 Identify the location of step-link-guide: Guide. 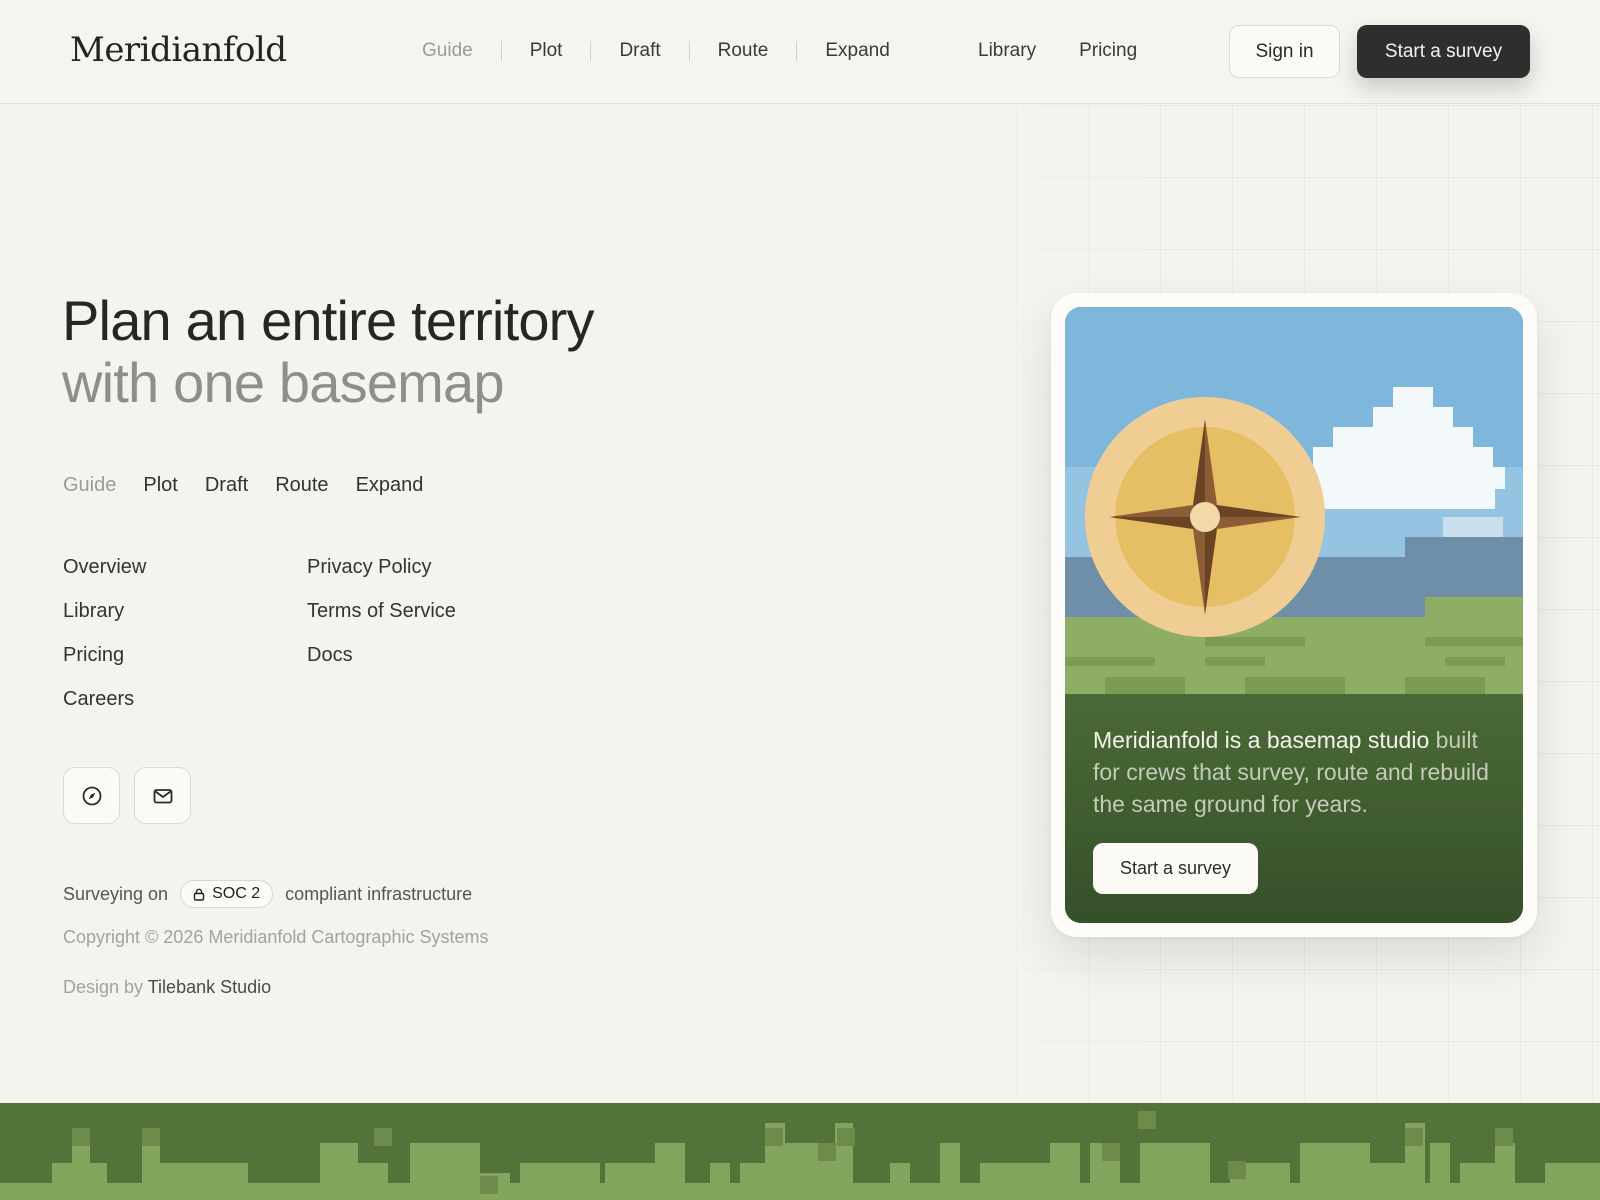
(89, 485).